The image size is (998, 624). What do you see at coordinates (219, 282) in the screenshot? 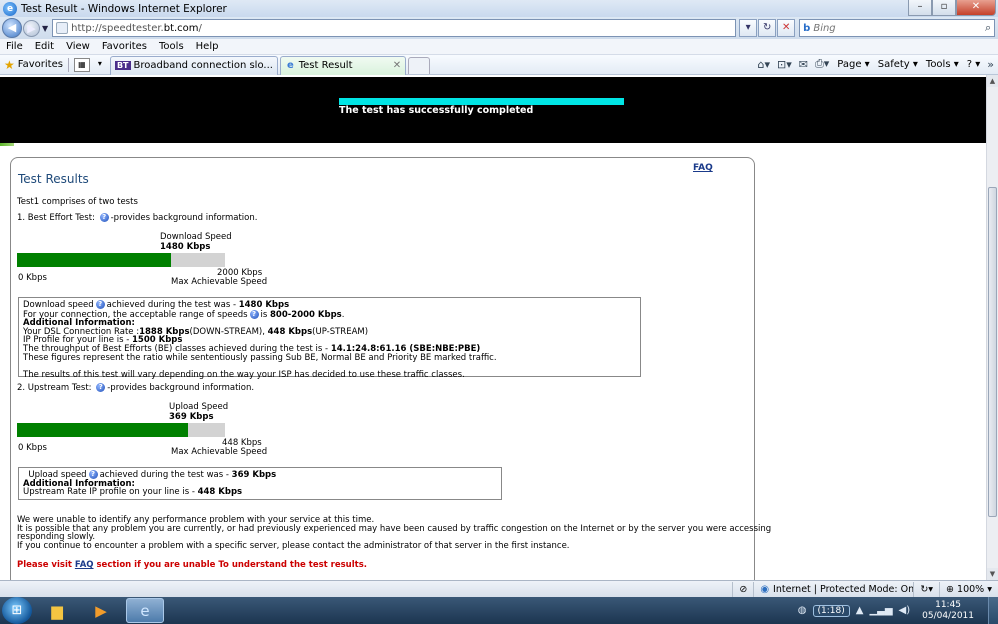
I see `download-max-caption: Max Achievable Speed` at bounding box center [219, 282].